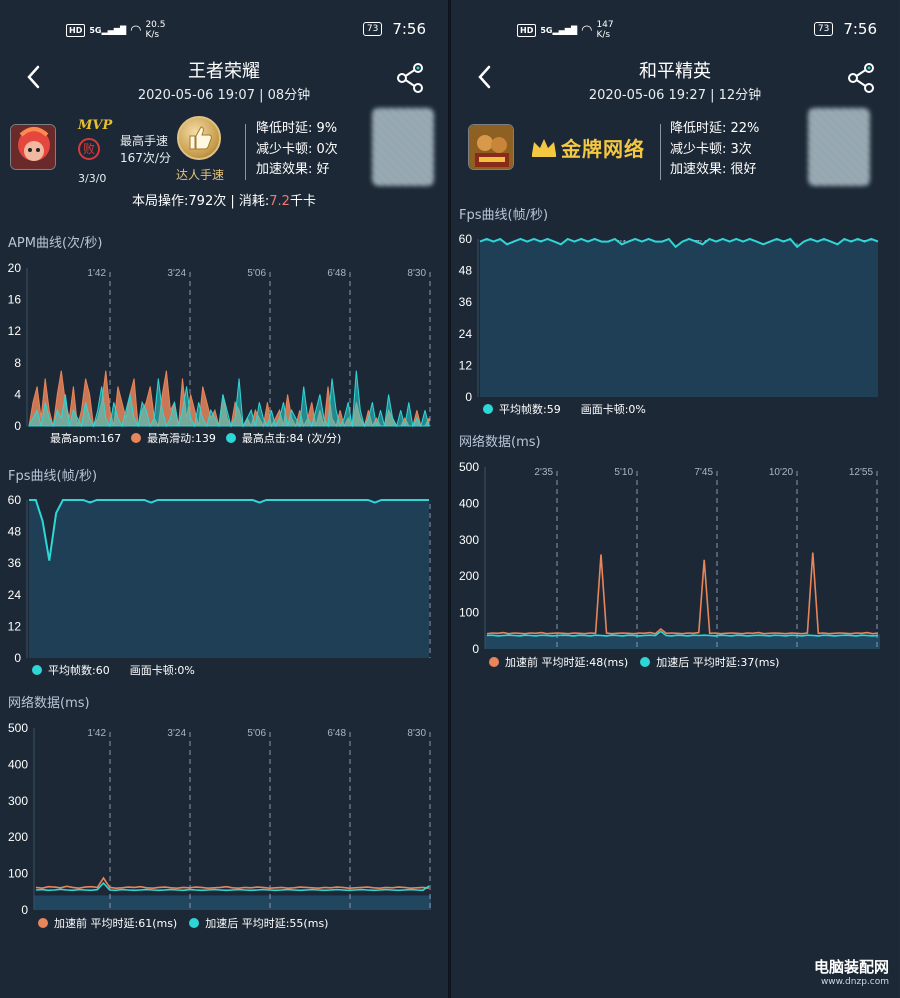 This screenshot has height=998, width=900. What do you see at coordinates (33, 147) in the screenshot?
I see `hero-avatar` at bounding box center [33, 147].